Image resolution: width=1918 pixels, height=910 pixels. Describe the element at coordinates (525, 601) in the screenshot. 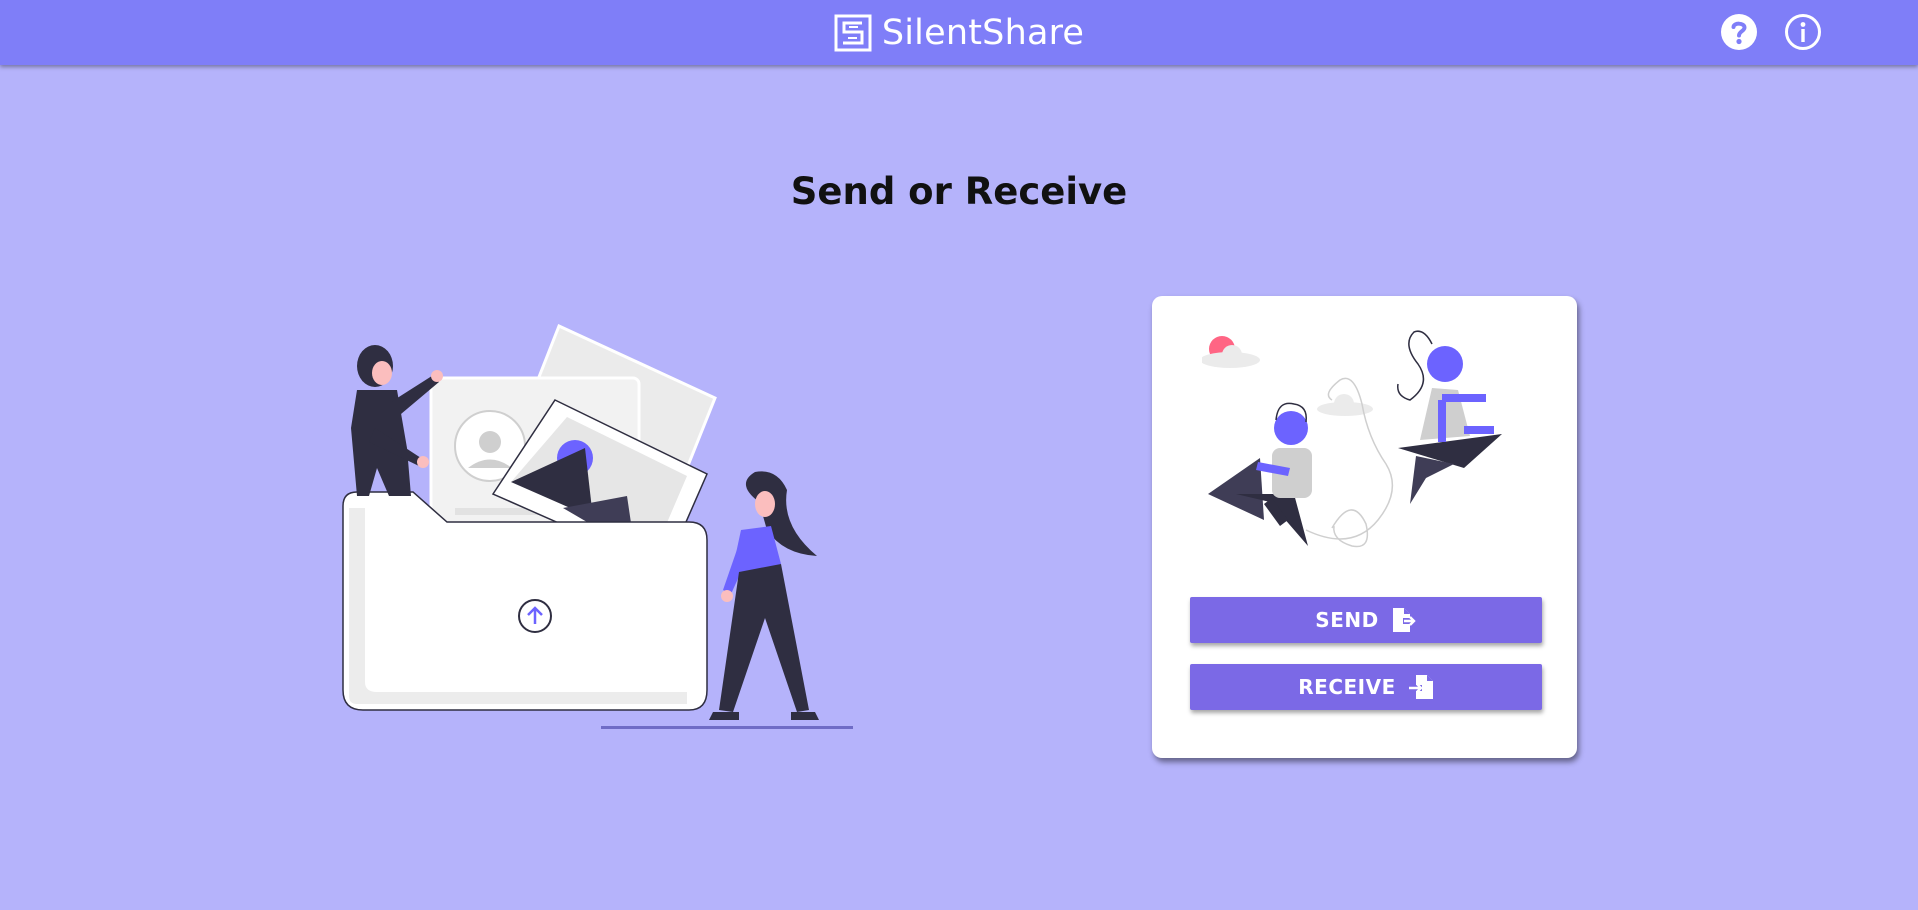

I see `folder` at that location.